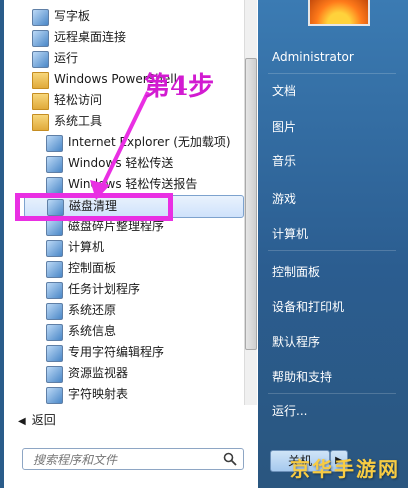 Image resolution: width=408 pixels, height=488 pixels. What do you see at coordinates (54, 353) in the screenshot?
I see `char-editor-icon` at bounding box center [54, 353].